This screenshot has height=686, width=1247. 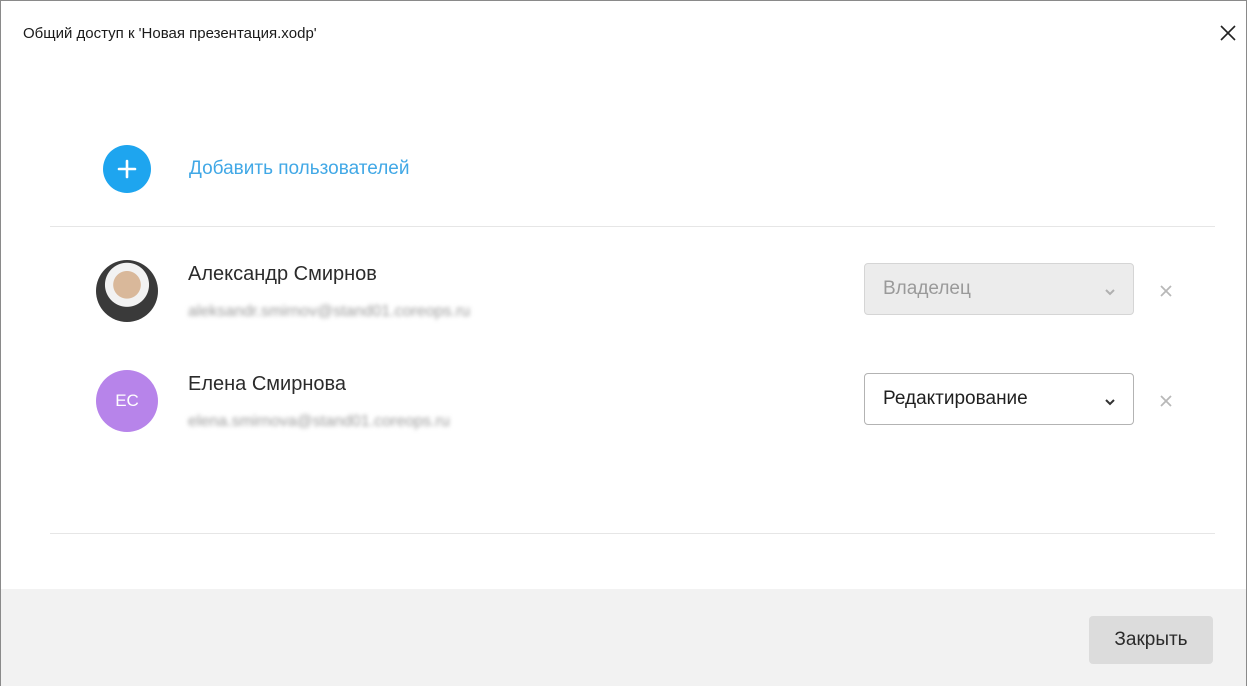 What do you see at coordinates (632, 226) in the screenshot?
I see `divider-top` at bounding box center [632, 226].